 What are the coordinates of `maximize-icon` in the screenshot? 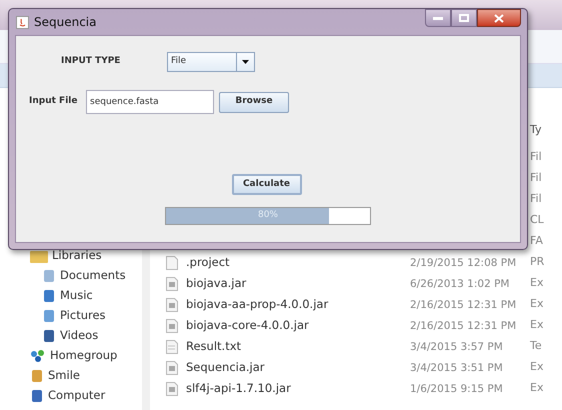 It's located at (464, 18).